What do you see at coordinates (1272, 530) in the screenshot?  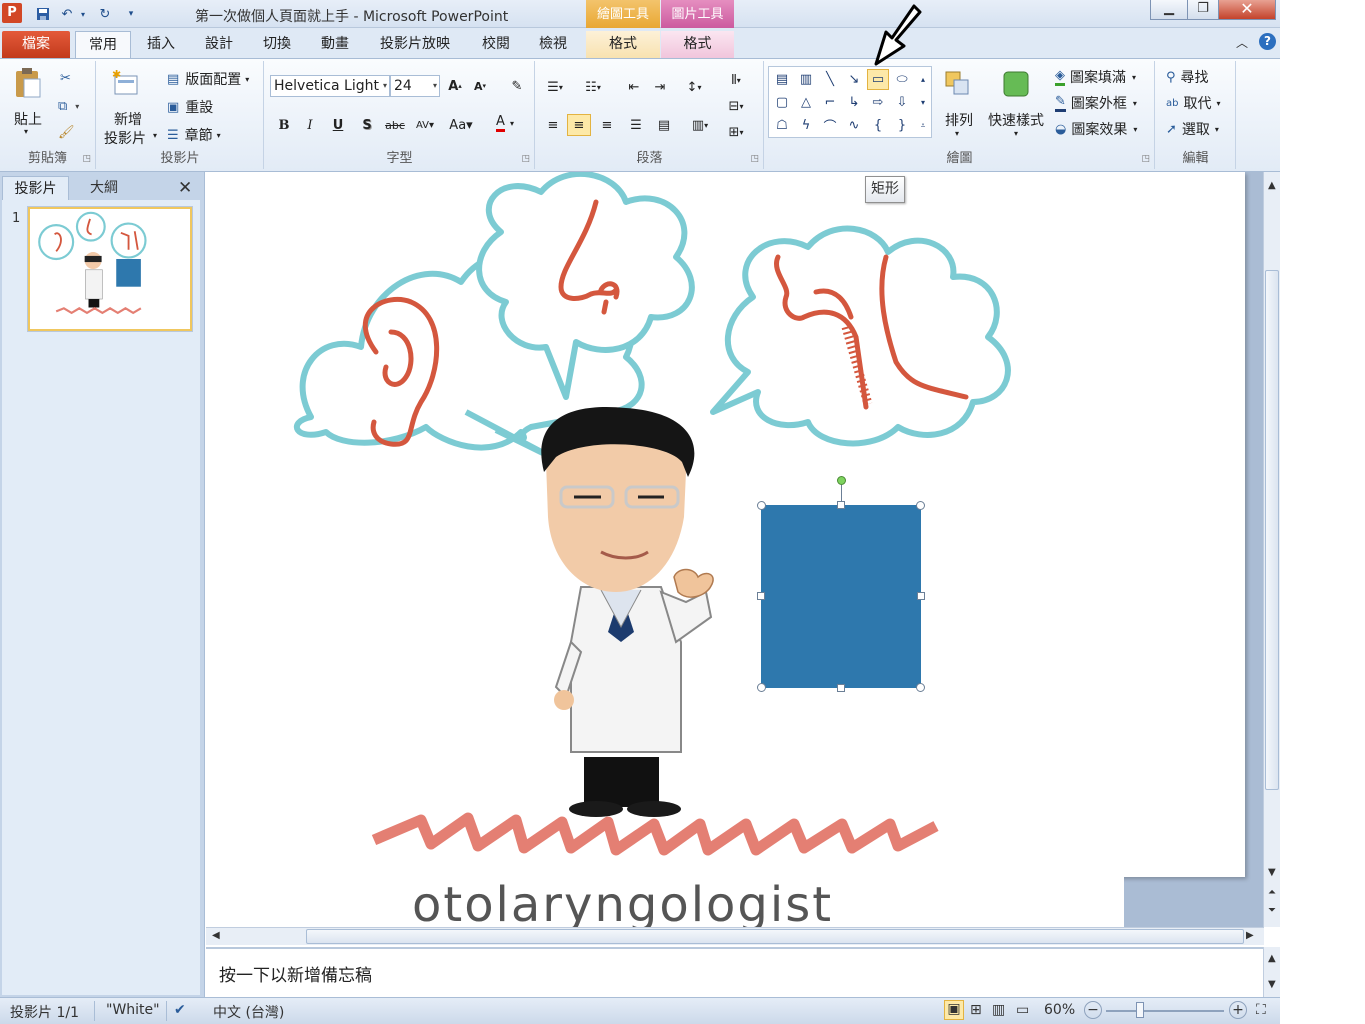 I see `vertical-scroll-thumb` at bounding box center [1272, 530].